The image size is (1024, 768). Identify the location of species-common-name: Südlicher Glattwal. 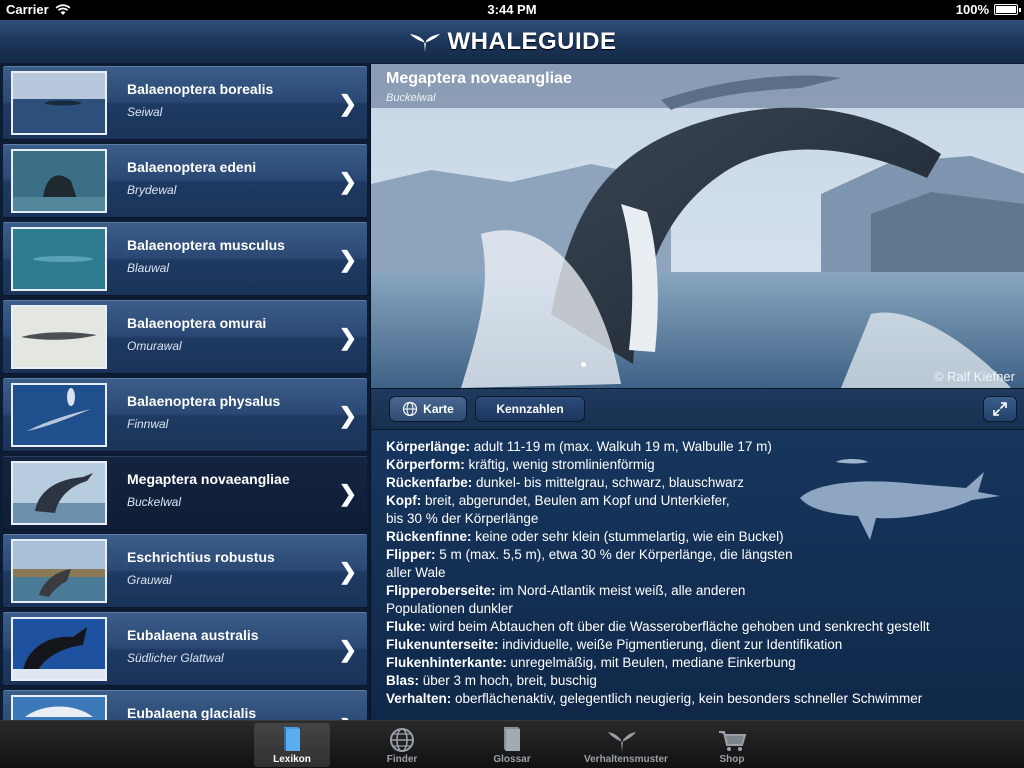
(175, 658).